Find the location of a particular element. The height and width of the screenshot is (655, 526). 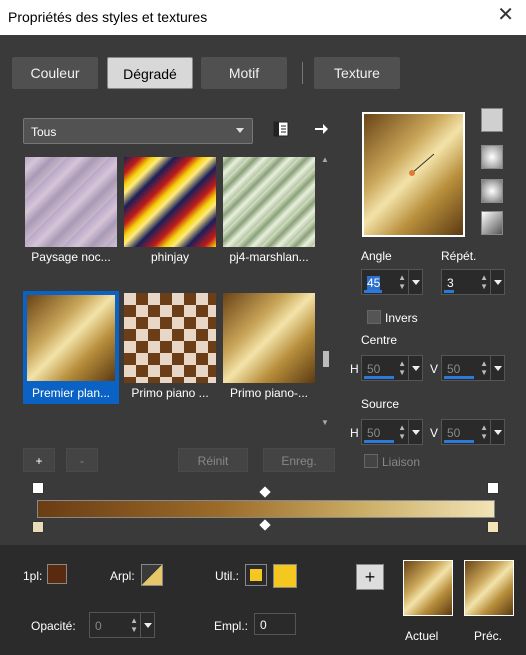

source-h-value: 50 is located at coordinates (373, 433).